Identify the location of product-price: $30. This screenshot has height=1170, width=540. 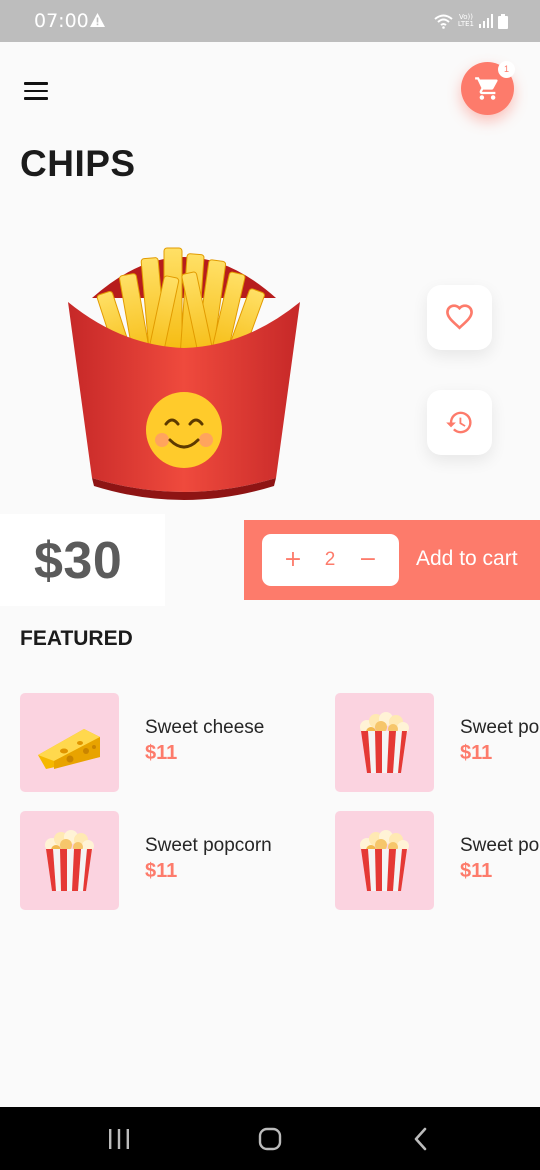
(78, 561).